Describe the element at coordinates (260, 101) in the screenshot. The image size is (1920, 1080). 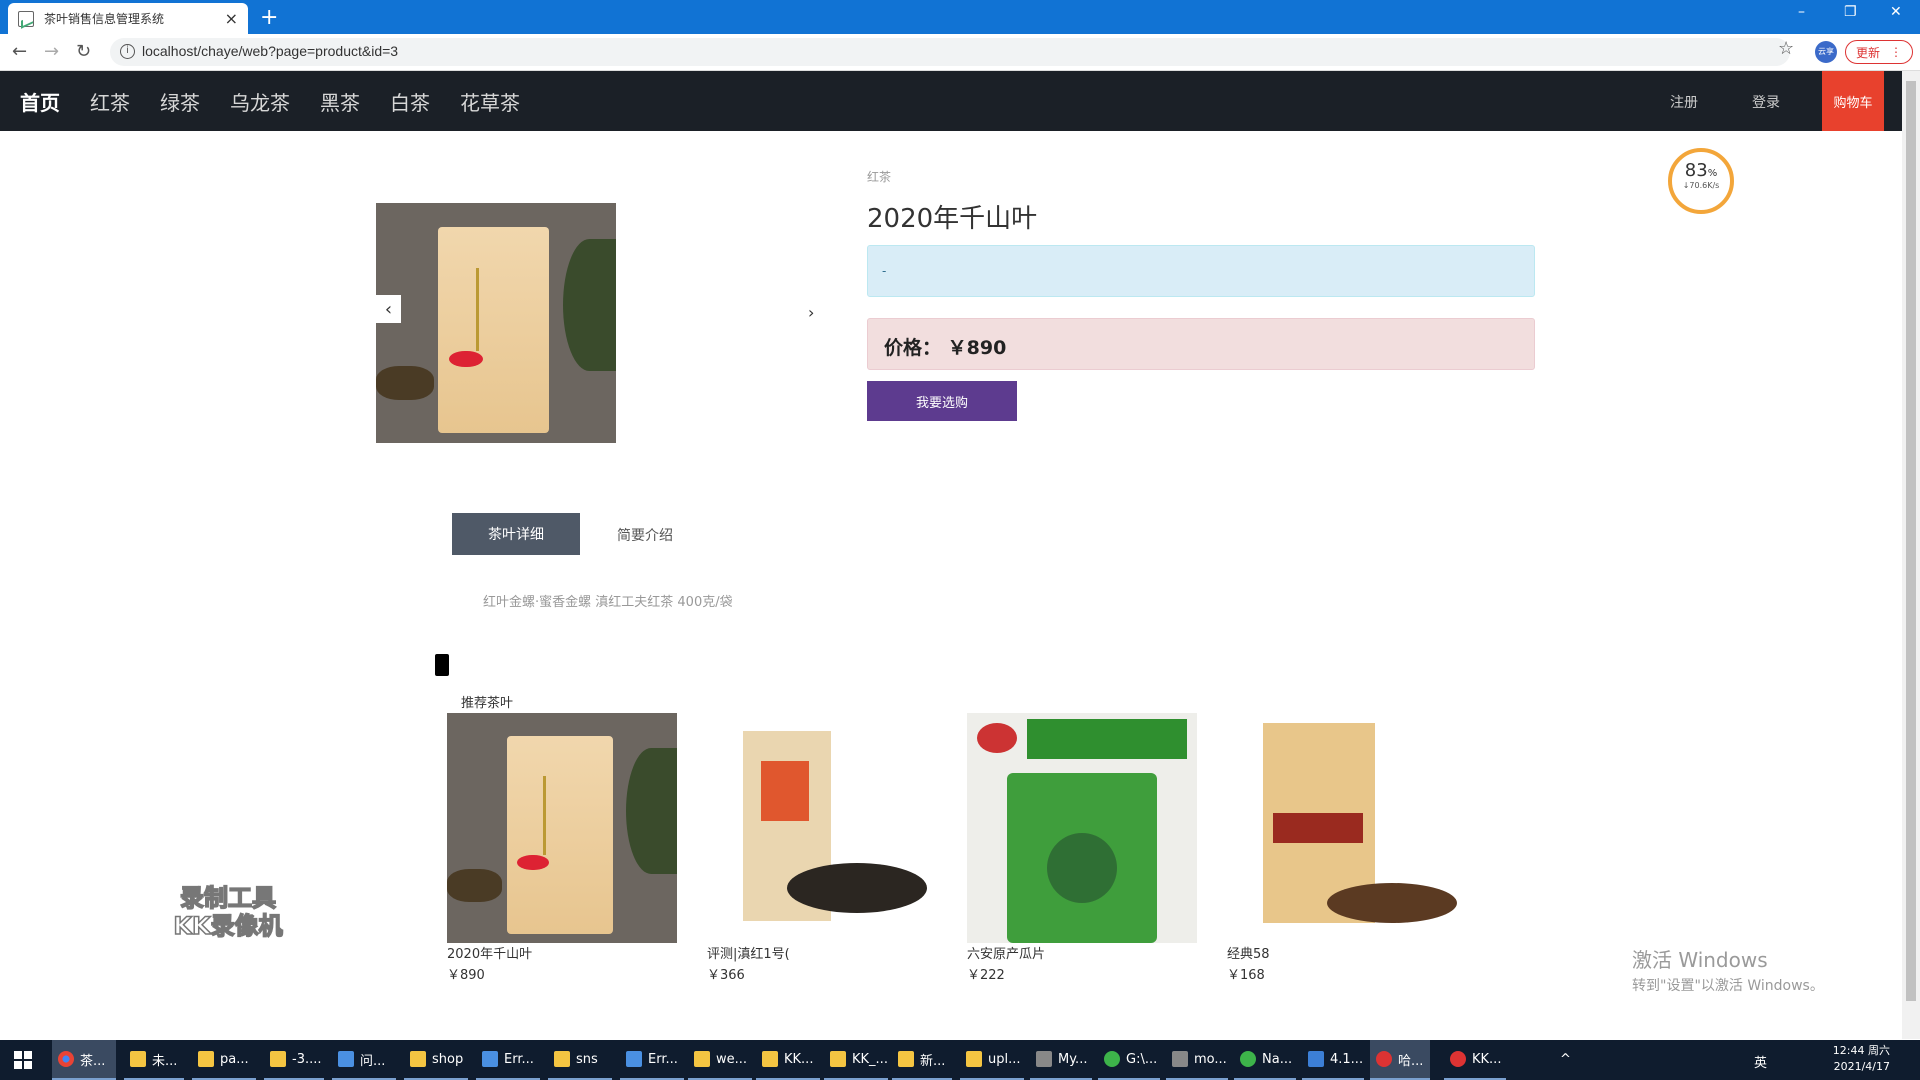
I see `nav-item-oolong: 乌龙茶` at that location.